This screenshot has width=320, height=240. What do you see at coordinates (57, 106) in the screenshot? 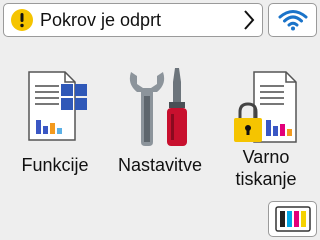
I see `functions-icon` at bounding box center [57, 106].